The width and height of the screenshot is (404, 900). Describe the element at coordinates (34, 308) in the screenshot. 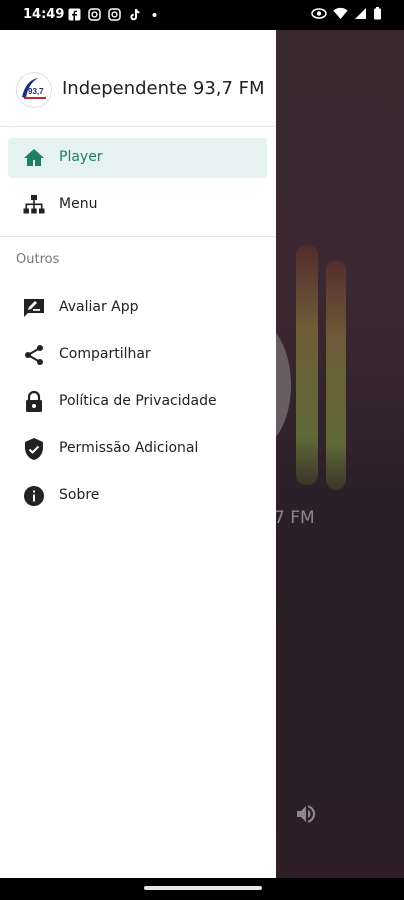

I see `rate-review-icon` at that location.